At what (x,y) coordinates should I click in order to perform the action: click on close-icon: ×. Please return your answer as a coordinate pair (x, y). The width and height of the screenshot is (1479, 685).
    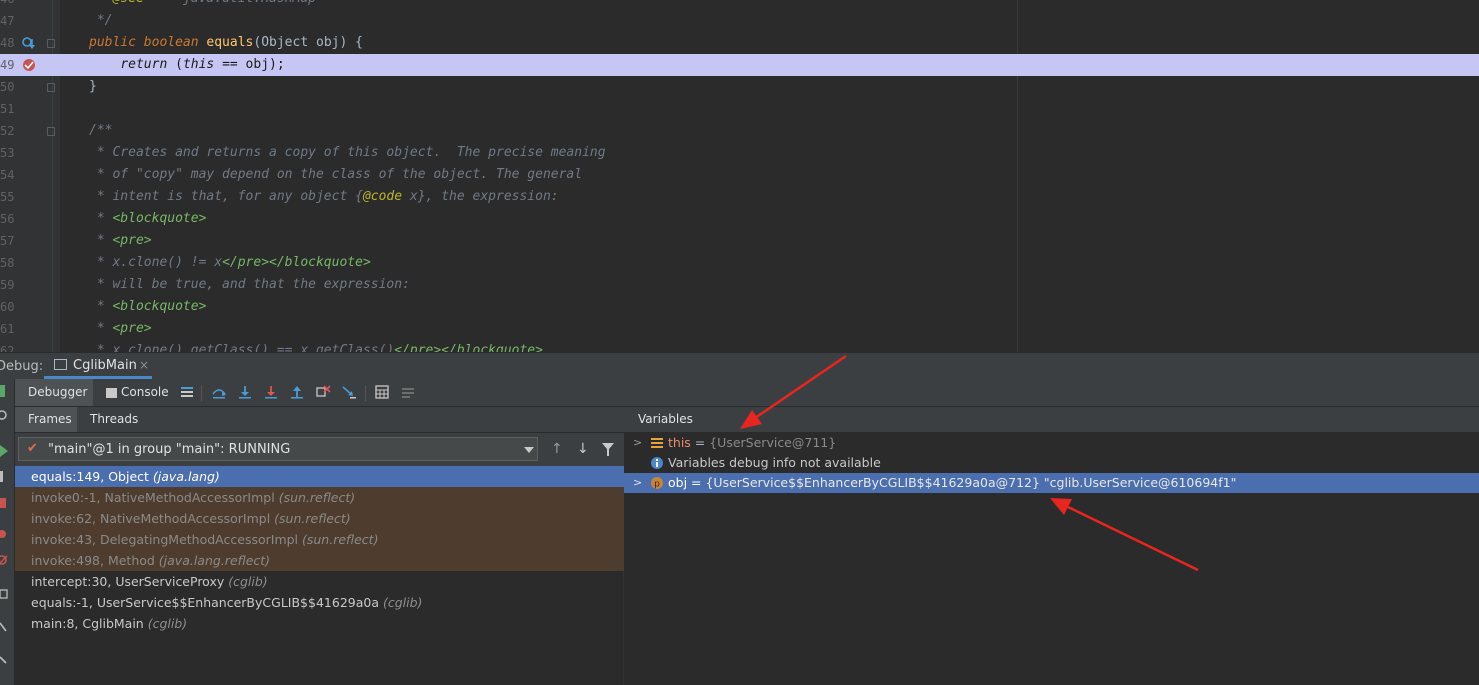
    Looking at the image, I should click on (144, 365).